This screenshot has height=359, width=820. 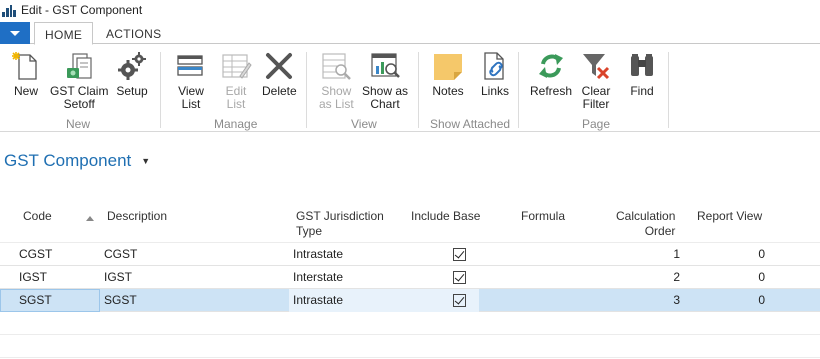 What do you see at coordinates (191, 104) in the screenshot?
I see `view-list-label-2: List` at bounding box center [191, 104].